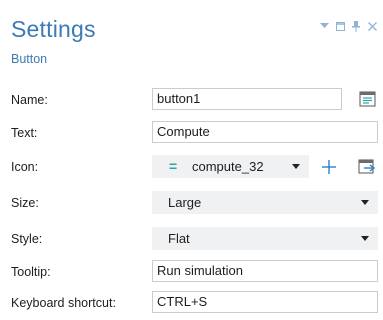  I want to click on keyboard-shortcut-field: CTRL+S, so click(265, 302).